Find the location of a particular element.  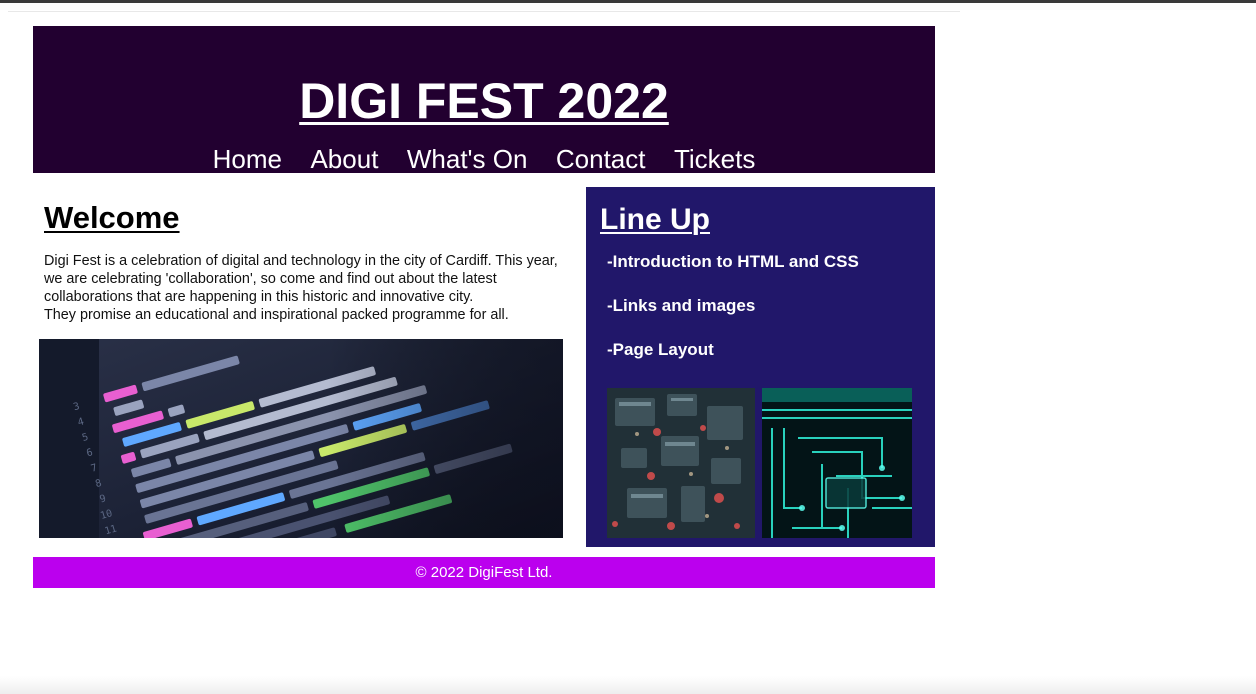

lineup-item: -Page Layout is located at coordinates (660, 349).